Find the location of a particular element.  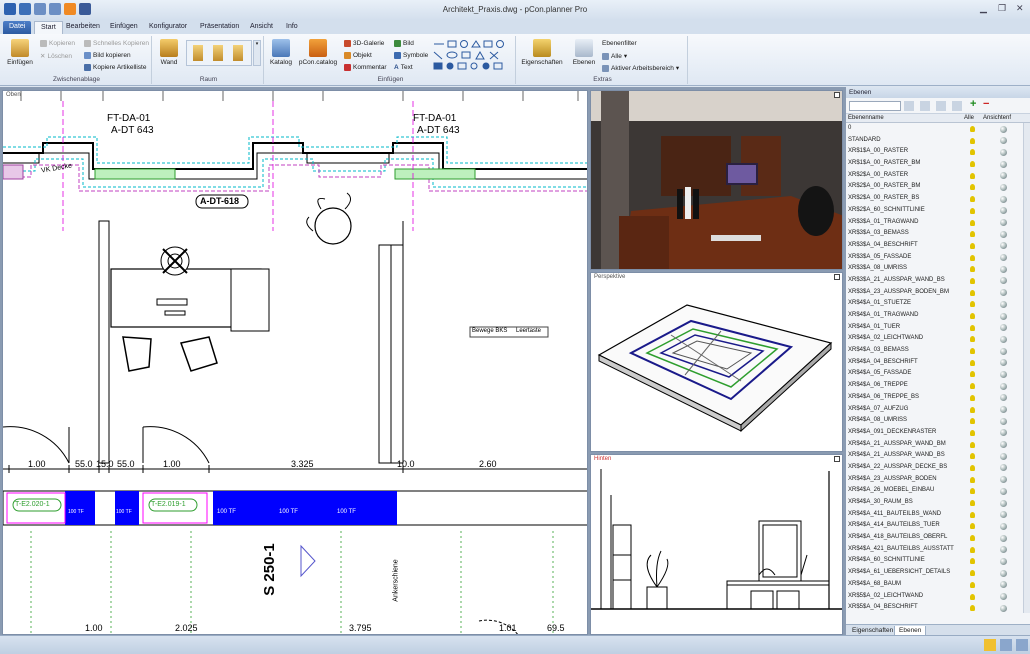

pcon-catalog-button: pCon.catalog is located at coordinates (318, 52).